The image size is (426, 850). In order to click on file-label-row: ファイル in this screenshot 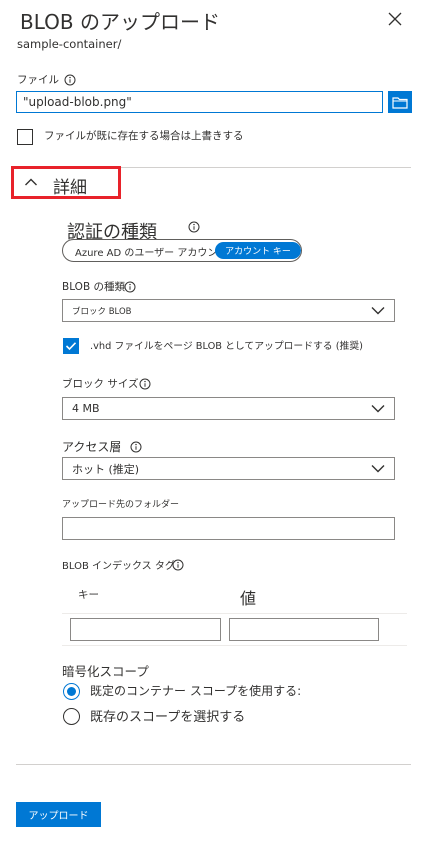, I will do `click(46, 79)`.